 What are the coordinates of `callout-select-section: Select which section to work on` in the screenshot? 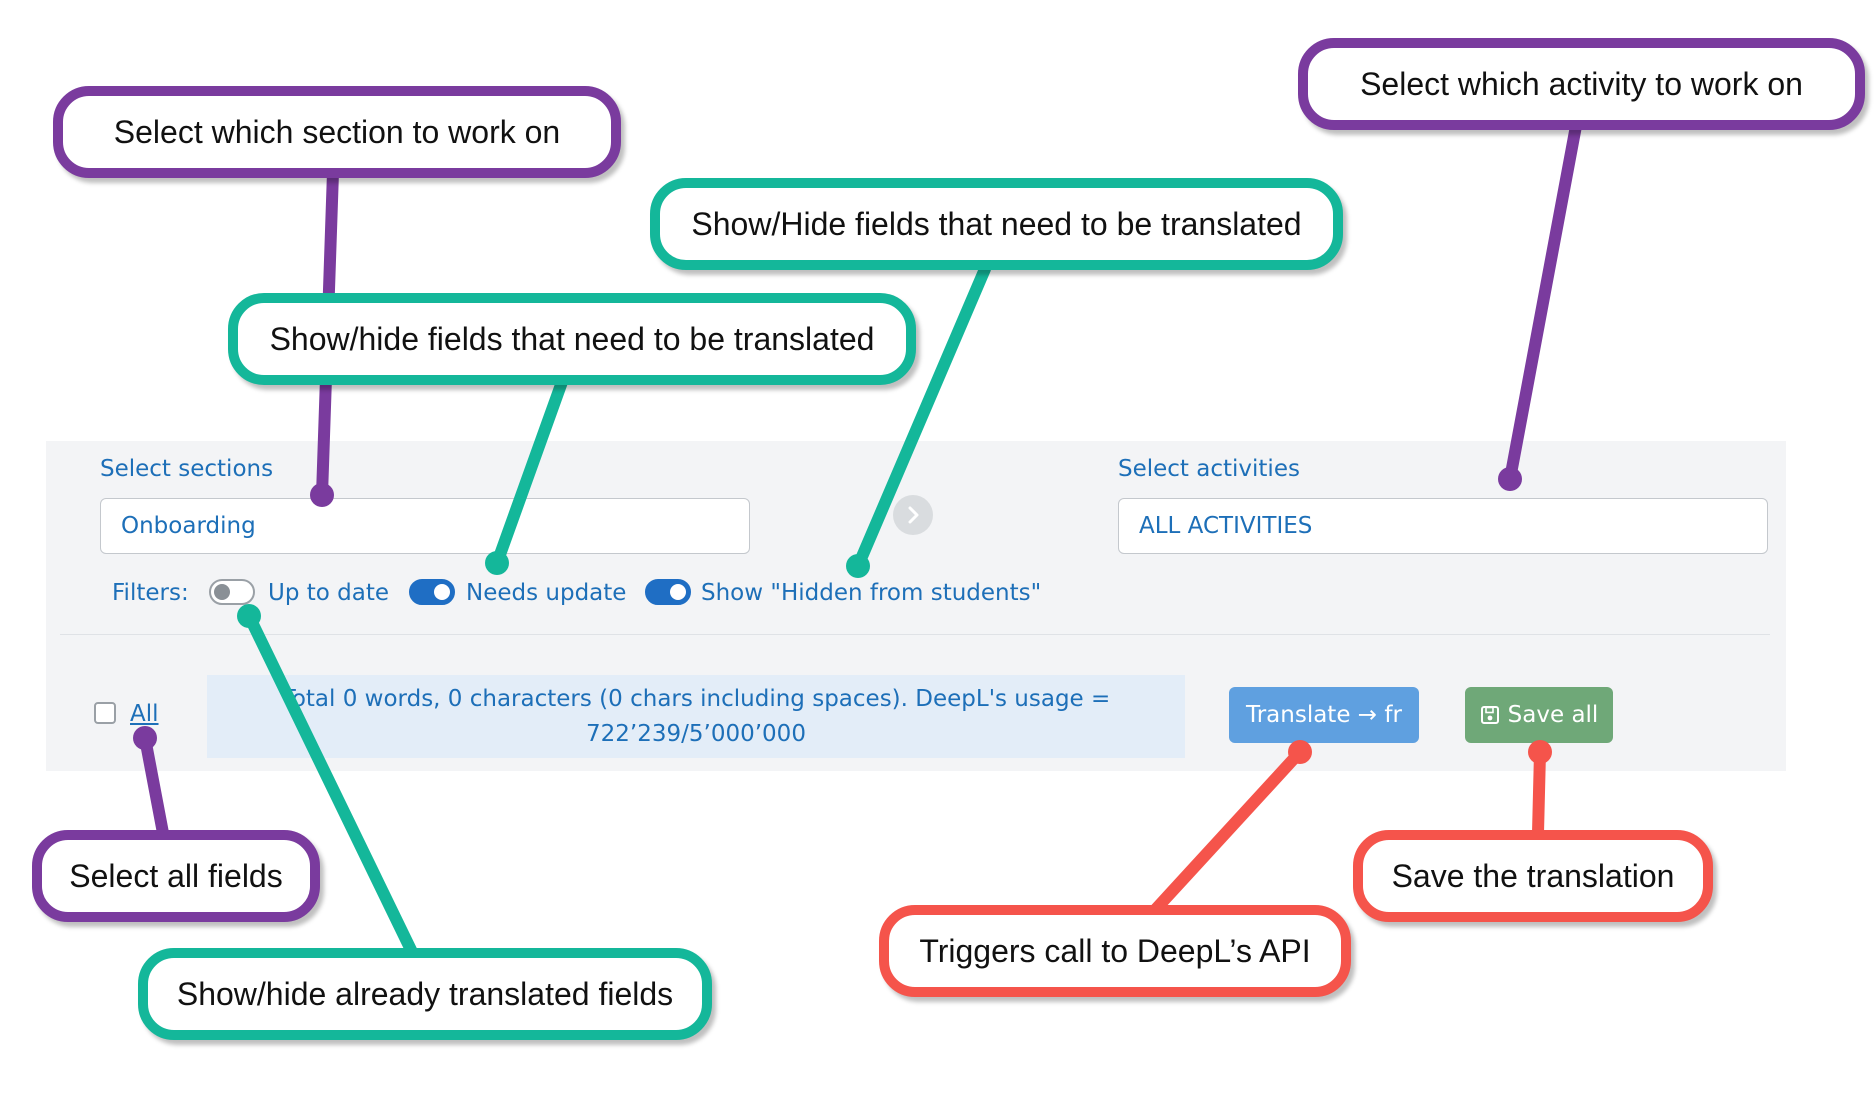 It's located at (337, 132).